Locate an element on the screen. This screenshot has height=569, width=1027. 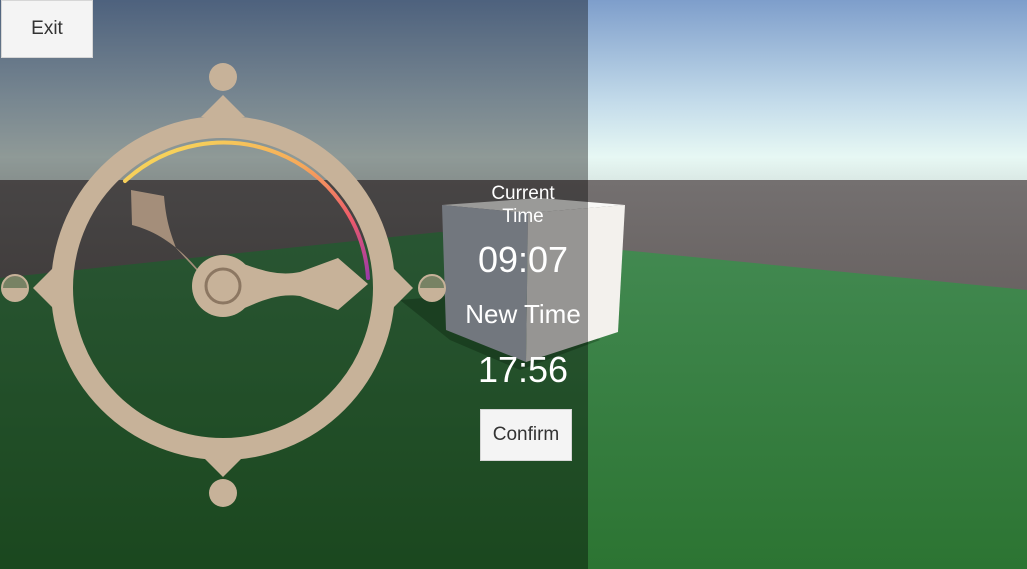
current-time-label: Current Time is located at coordinates (523, 205).